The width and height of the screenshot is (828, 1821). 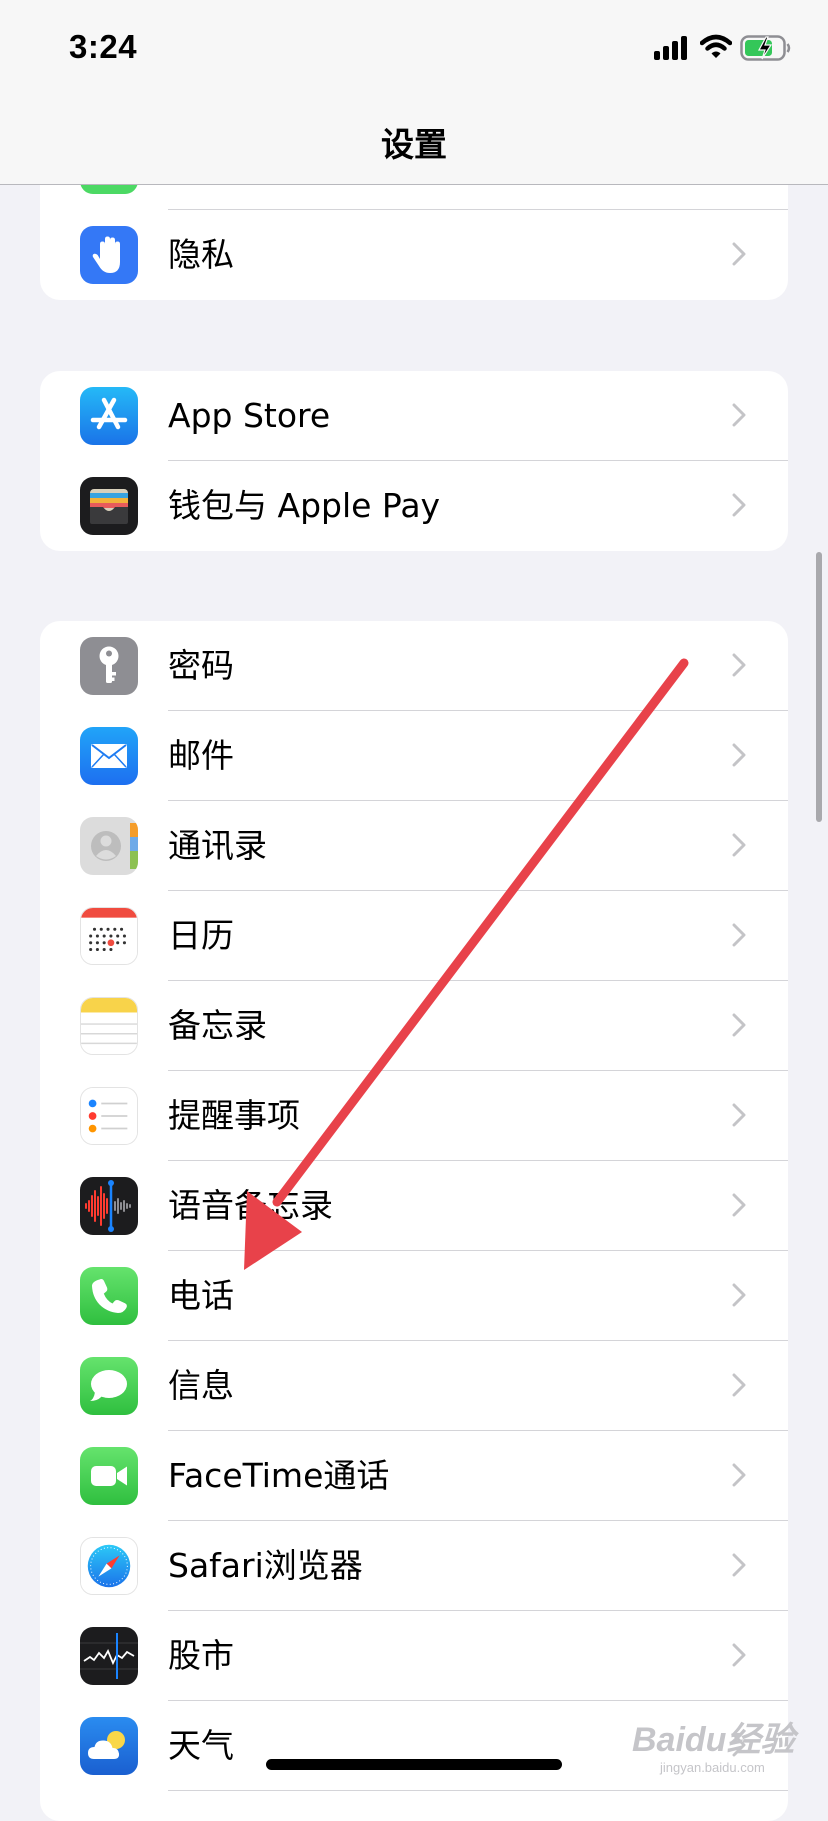 I want to click on mail-icon, so click(x=109, y=756).